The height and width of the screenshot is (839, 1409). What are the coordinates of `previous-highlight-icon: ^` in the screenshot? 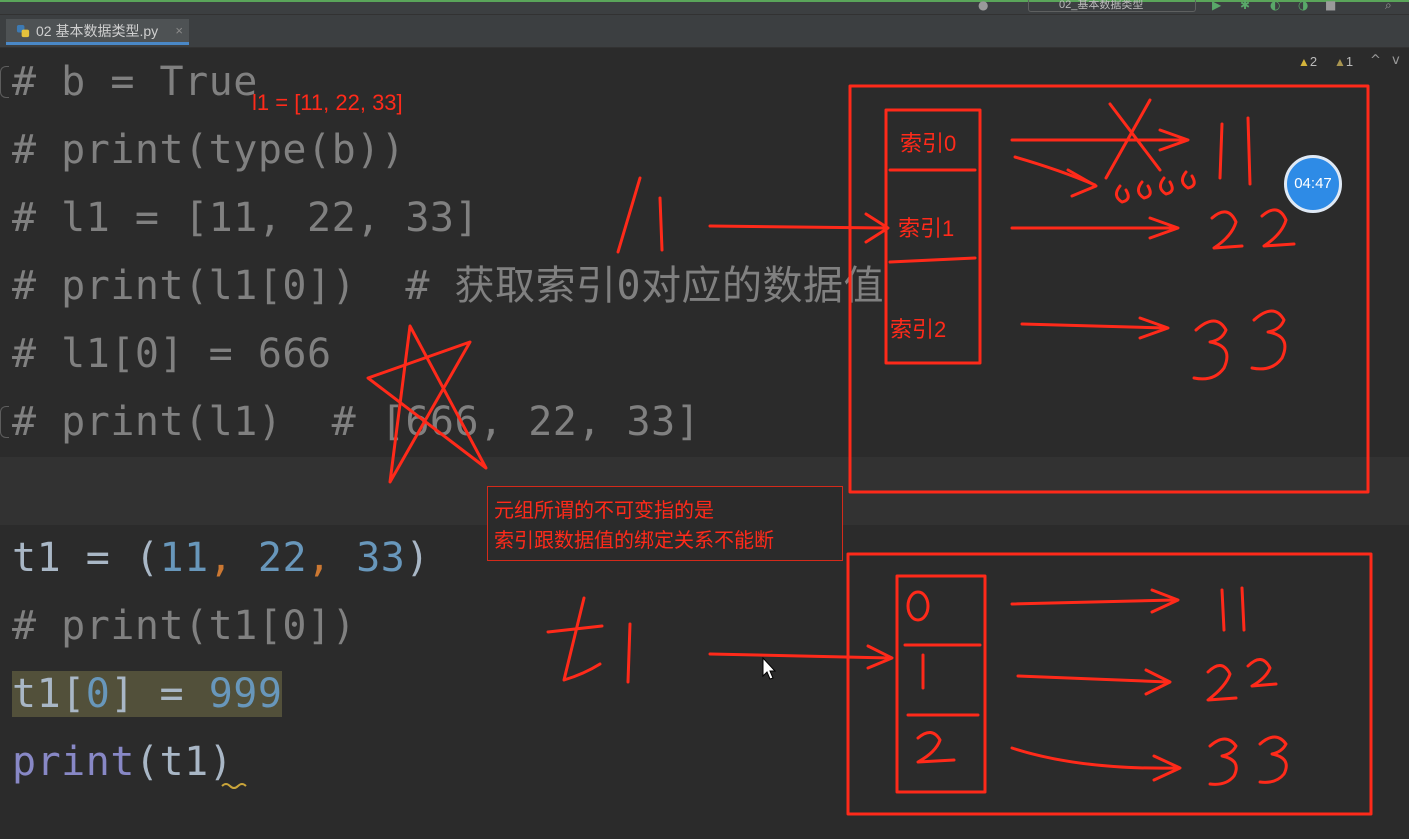 It's located at (1375, 60).